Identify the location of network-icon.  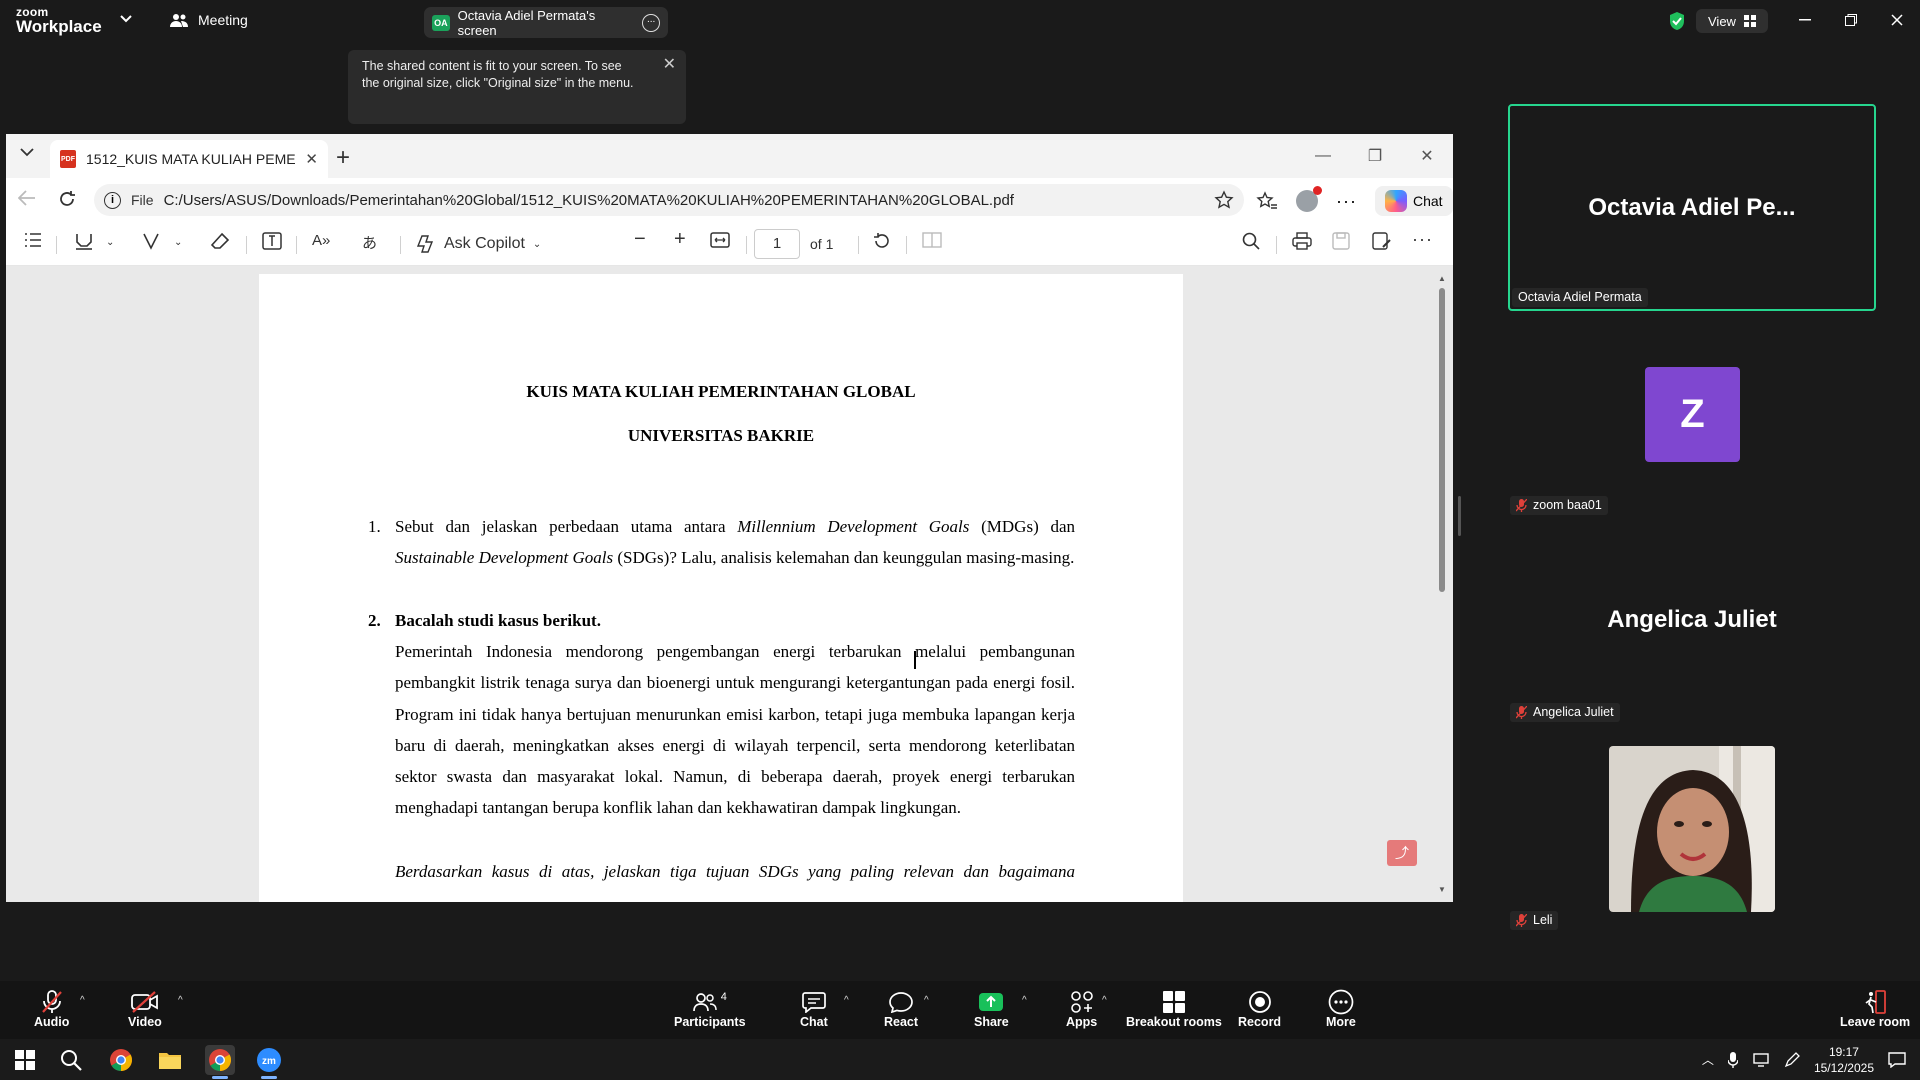
(1761, 1059).